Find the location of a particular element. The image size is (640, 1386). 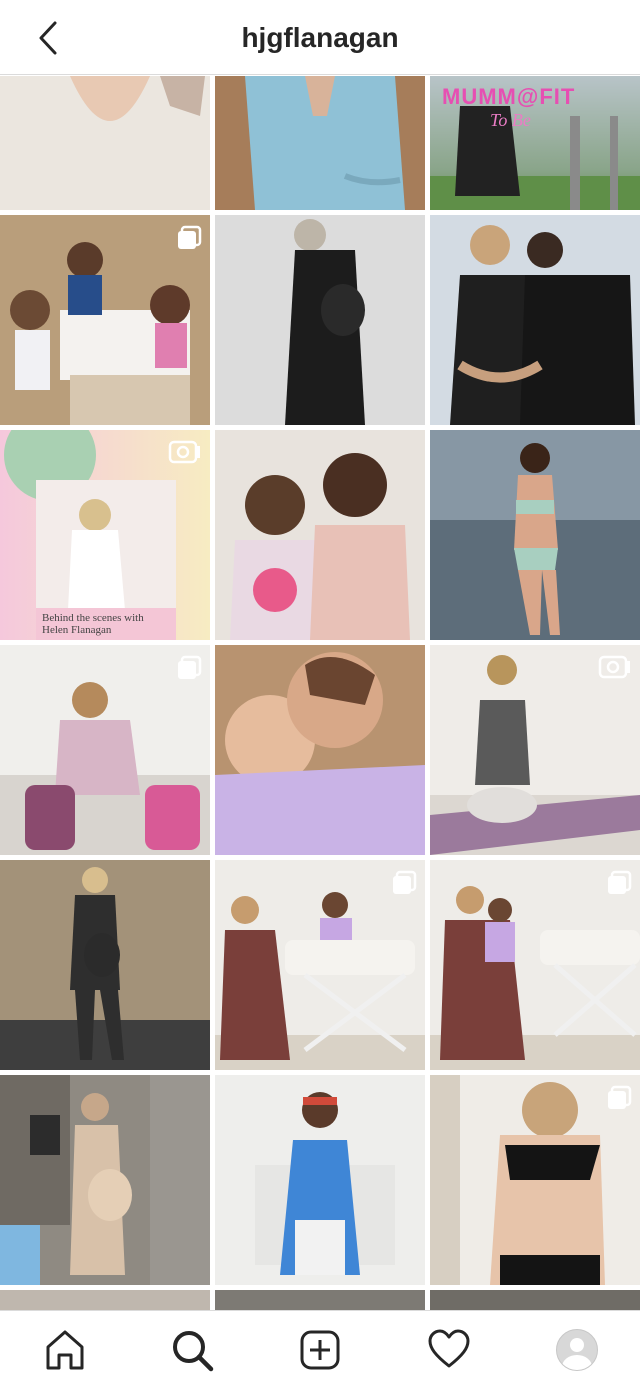

back-button is located at coordinates (48, 38).